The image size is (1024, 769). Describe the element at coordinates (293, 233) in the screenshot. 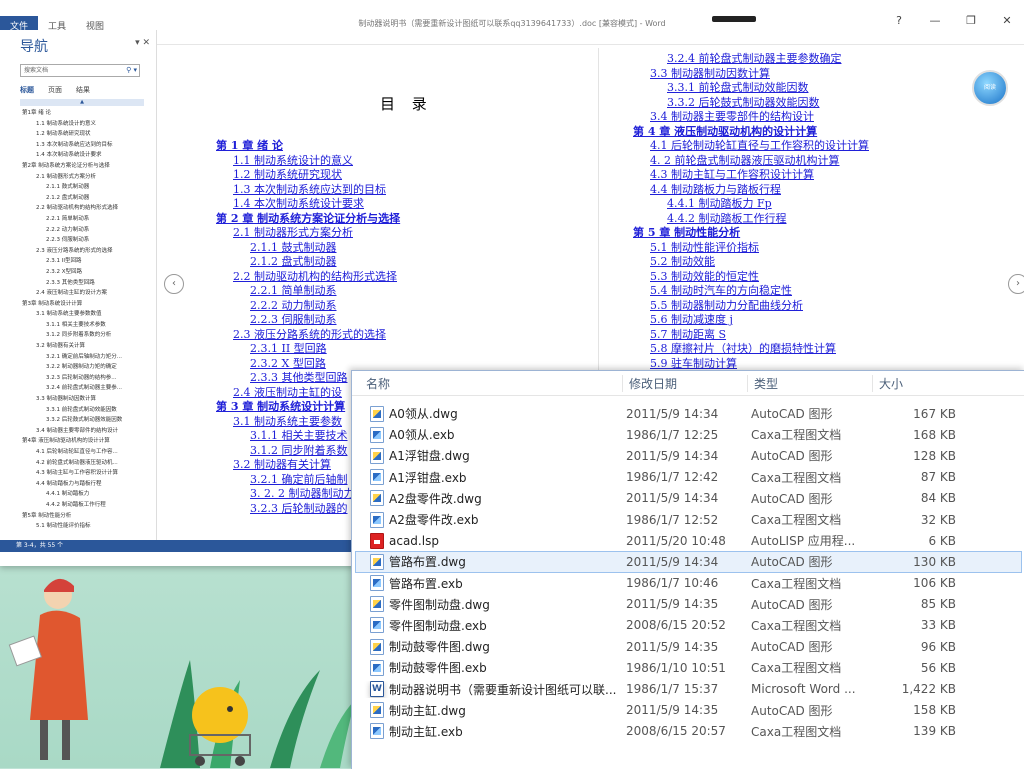

I see `toc-section-link: 2.1 制动器形式方案分析` at that location.